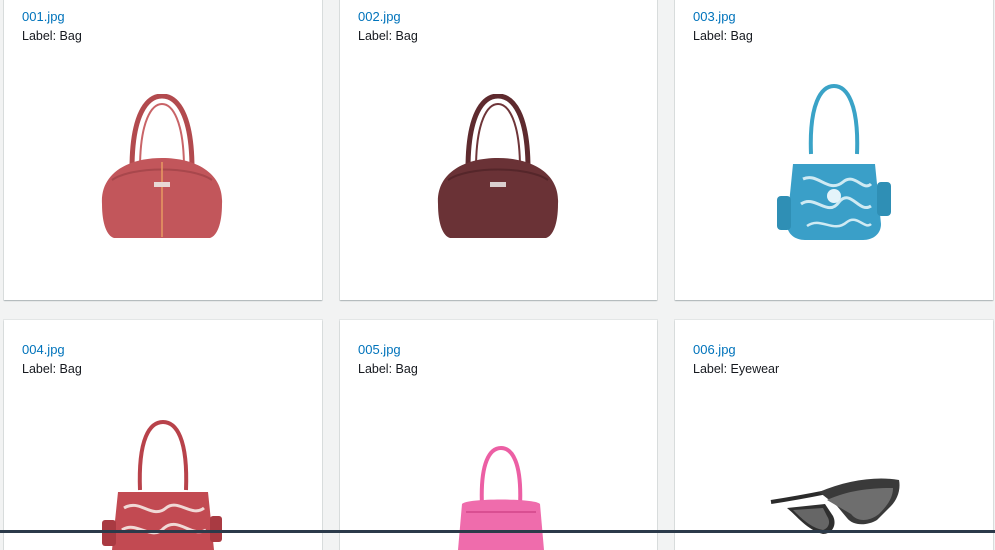 The height and width of the screenshot is (550, 995). Describe the element at coordinates (736, 369) in the screenshot. I see `label-text: Label: Eyewear` at that location.